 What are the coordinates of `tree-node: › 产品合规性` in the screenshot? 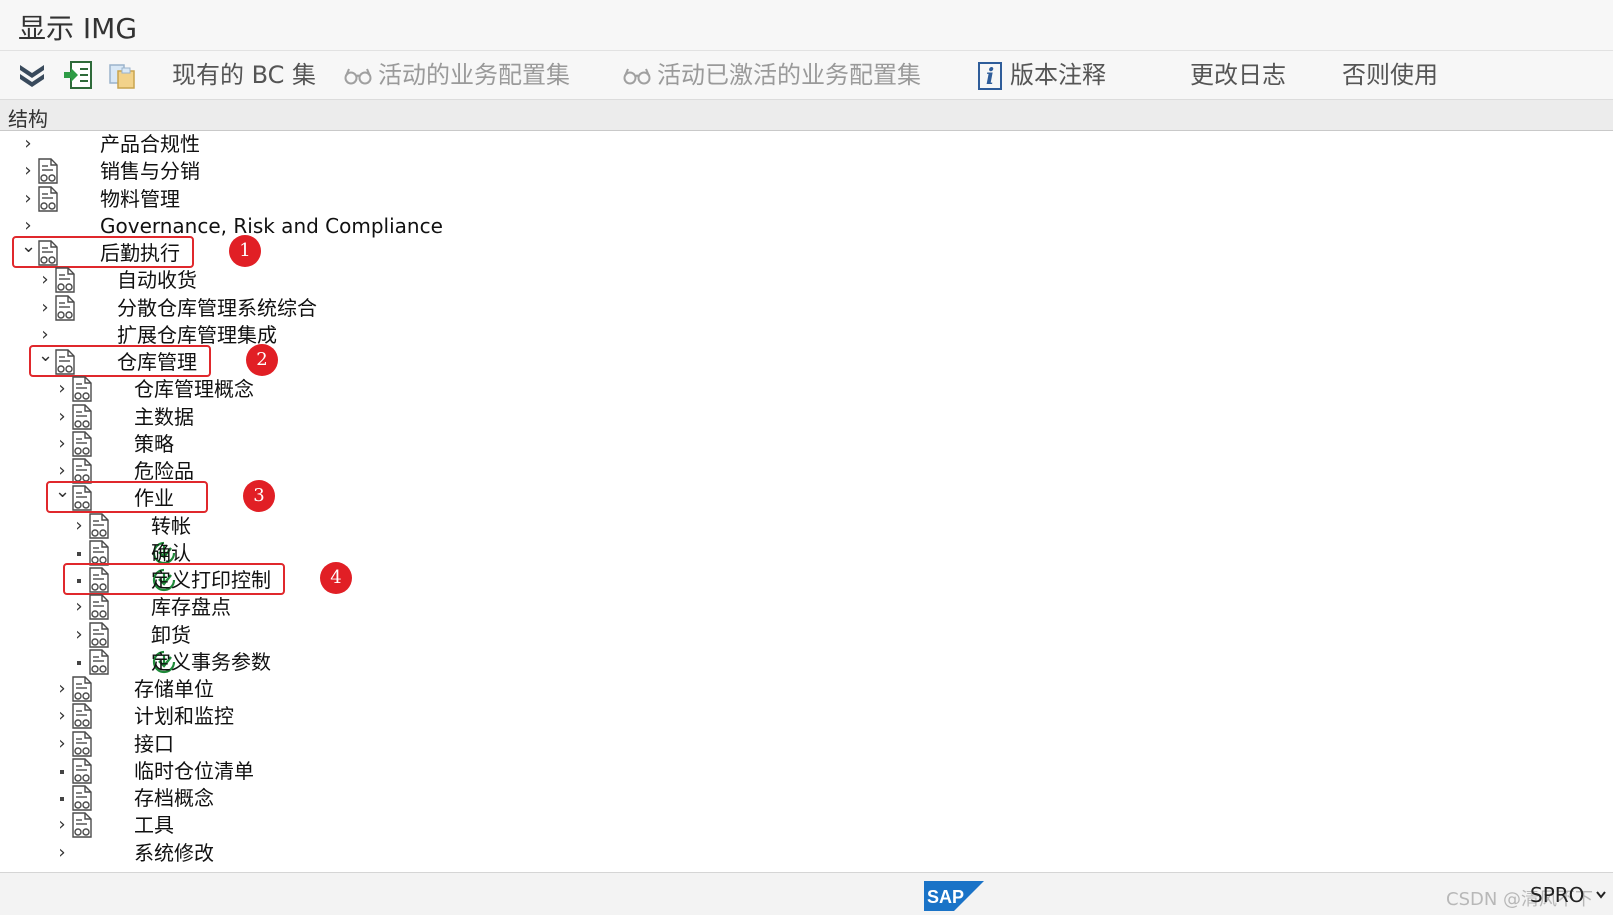 It's located at (750, 144).